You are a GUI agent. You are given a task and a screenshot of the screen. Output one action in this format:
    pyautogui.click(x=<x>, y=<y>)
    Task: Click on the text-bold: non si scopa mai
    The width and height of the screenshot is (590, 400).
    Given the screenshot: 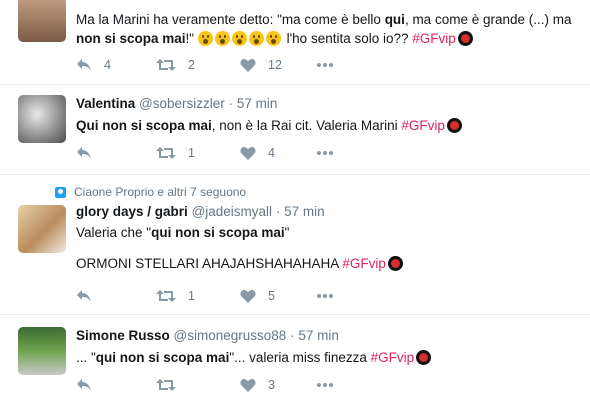 What is the action you would take?
    pyautogui.click(x=131, y=38)
    